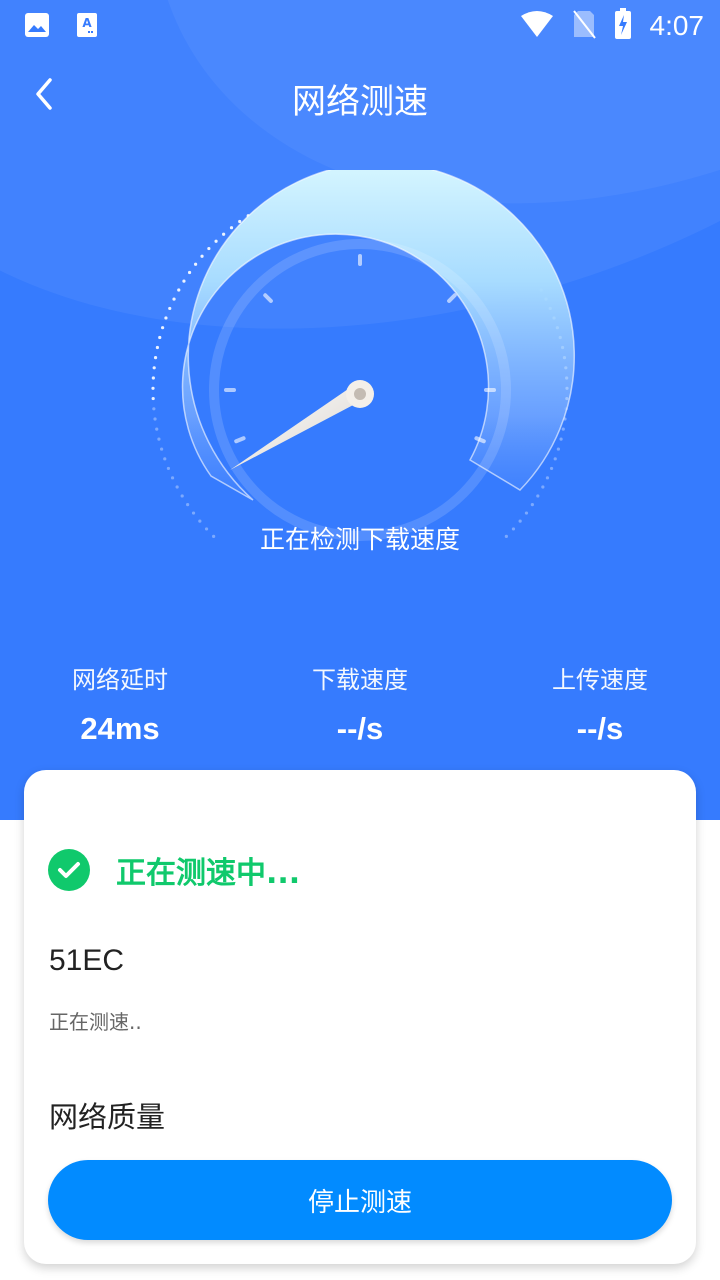 The width and height of the screenshot is (720, 1280). I want to click on gauge-needle, so click(302, 425).